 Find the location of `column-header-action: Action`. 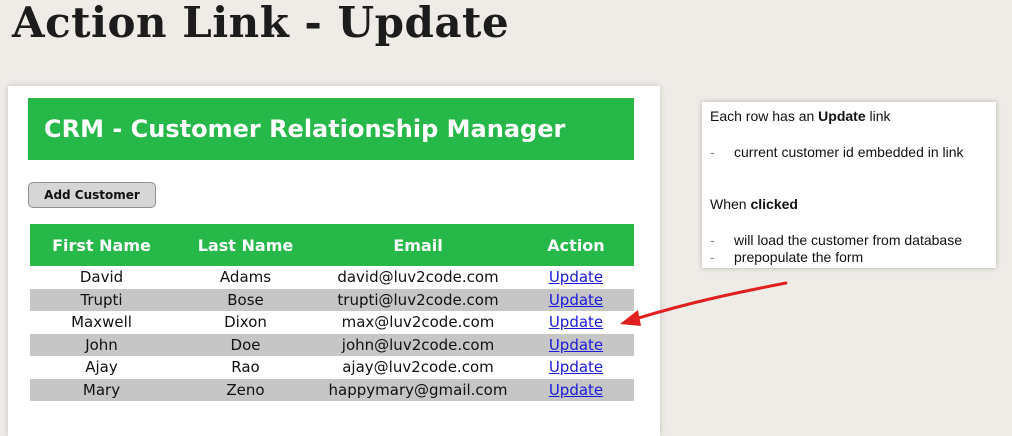

column-header-action: Action is located at coordinates (576, 245).